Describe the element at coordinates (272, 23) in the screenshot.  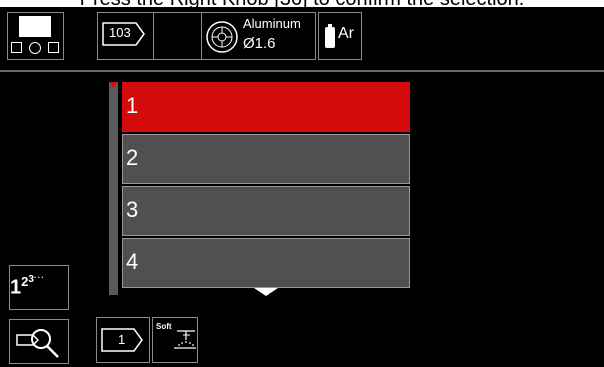
I see `wire-material: Aluminum` at that location.